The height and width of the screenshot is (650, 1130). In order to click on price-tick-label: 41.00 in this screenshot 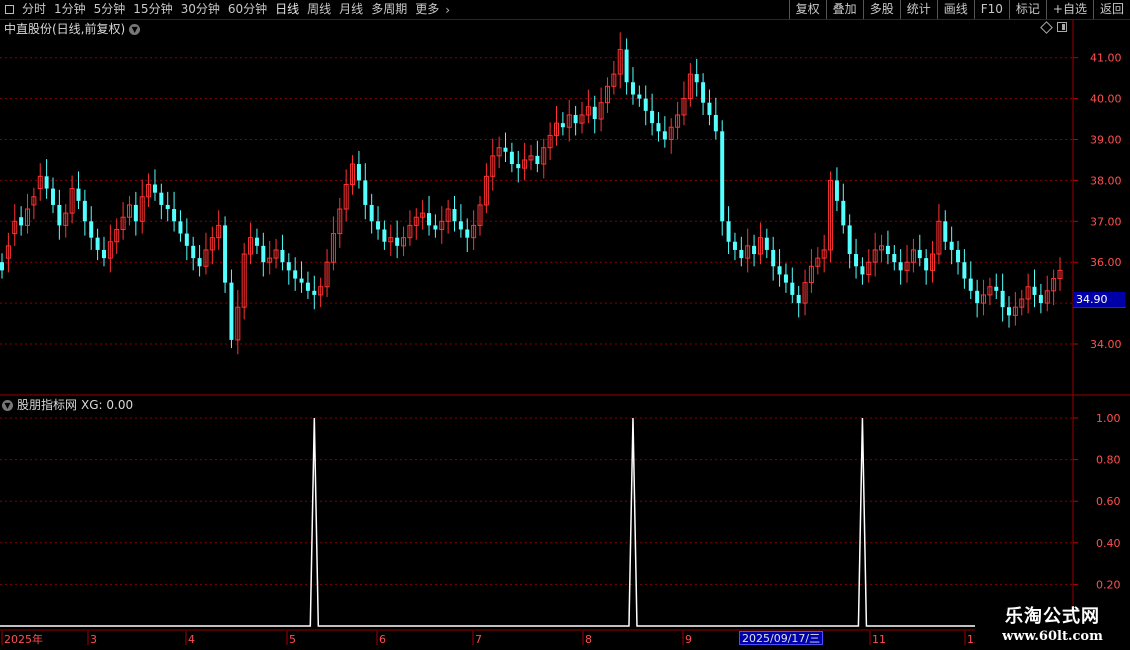, I will do `click(1106, 58)`.